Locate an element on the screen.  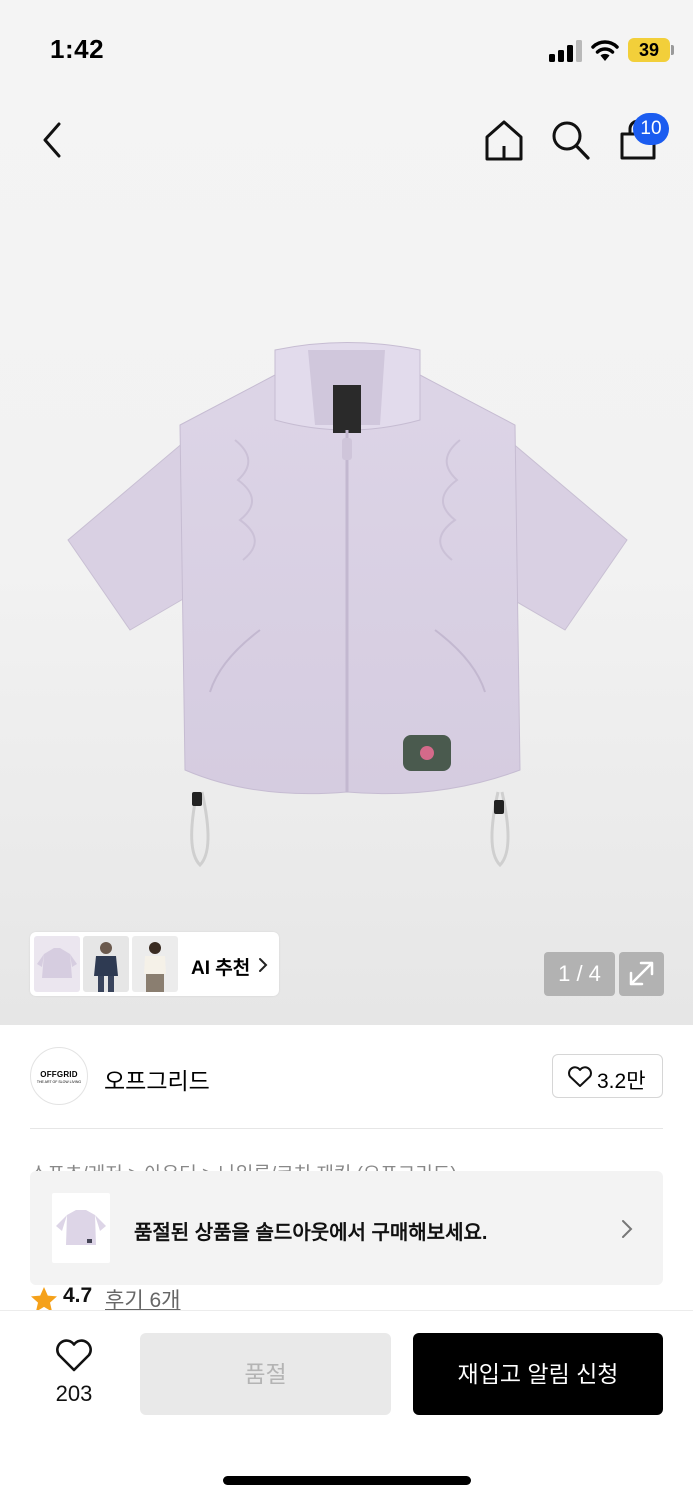
brand-logo-text: OFFGRID is located at coordinates (59, 1074).